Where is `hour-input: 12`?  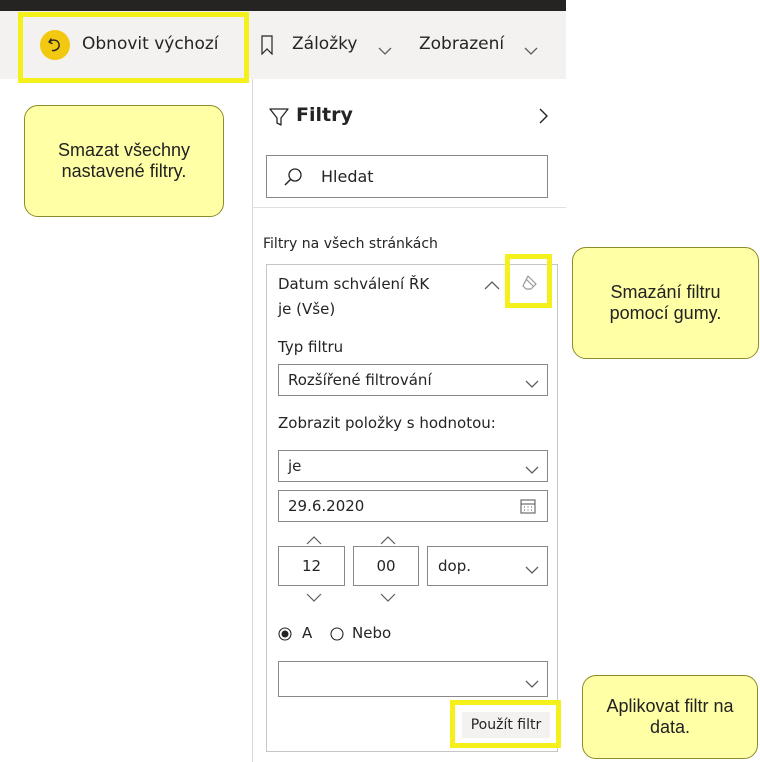 hour-input: 12 is located at coordinates (311, 566).